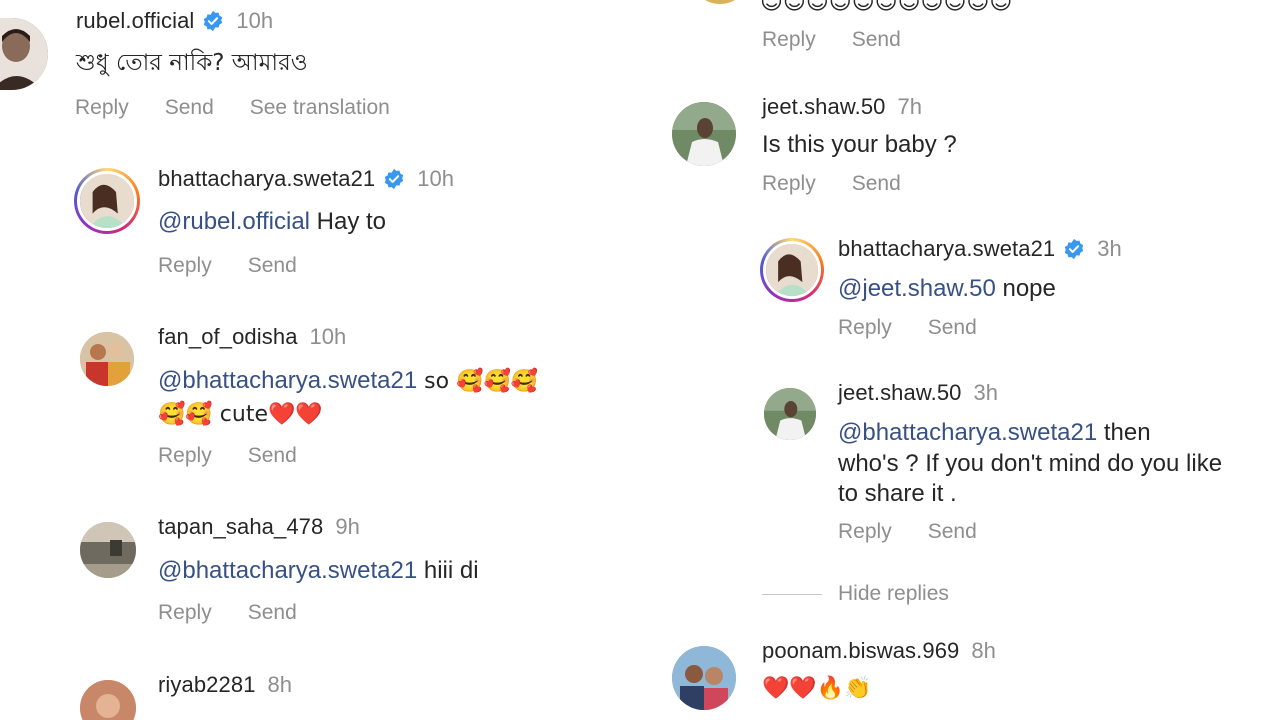 This screenshot has width=1280, height=720. I want to click on comment-body-line2: 🥰🥰 cute❤️❤️, so click(240, 414).